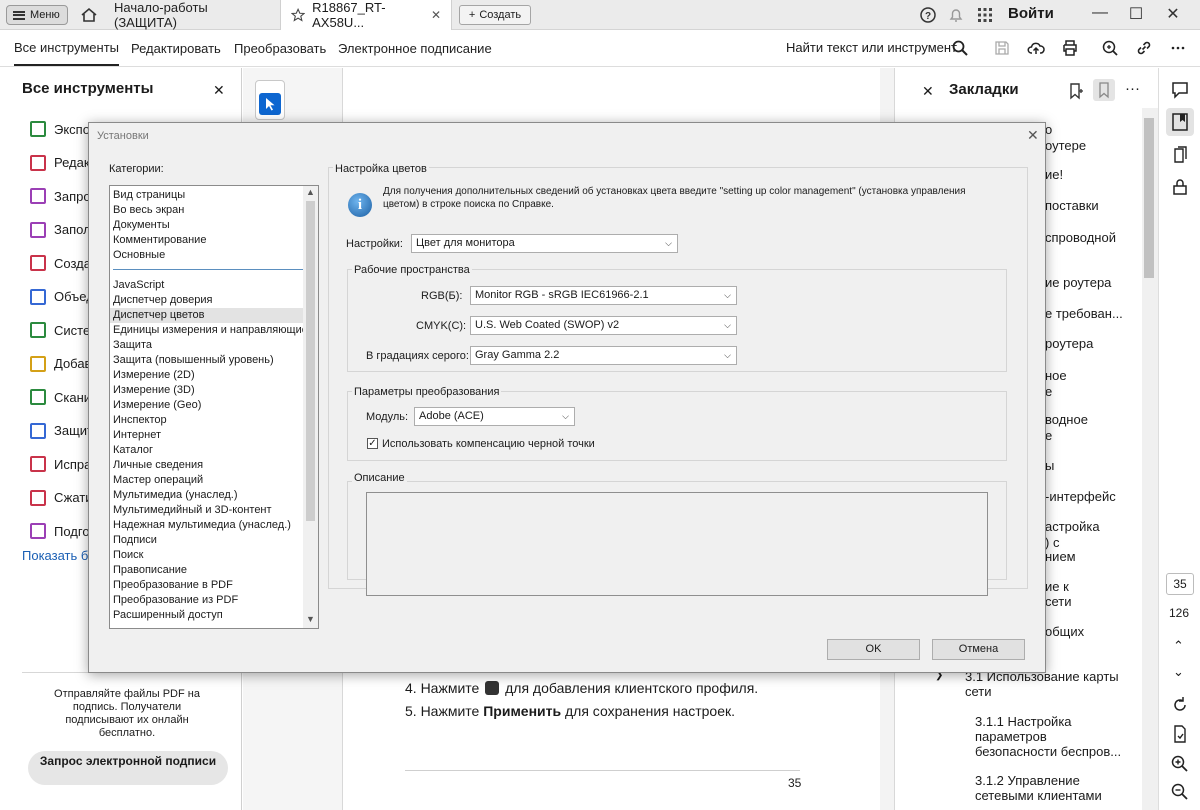 The height and width of the screenshot is (810, 1200). Describe the element at coordinates (1060, 556) in the screenshot. I see `bookmark-item: нием` at that location.